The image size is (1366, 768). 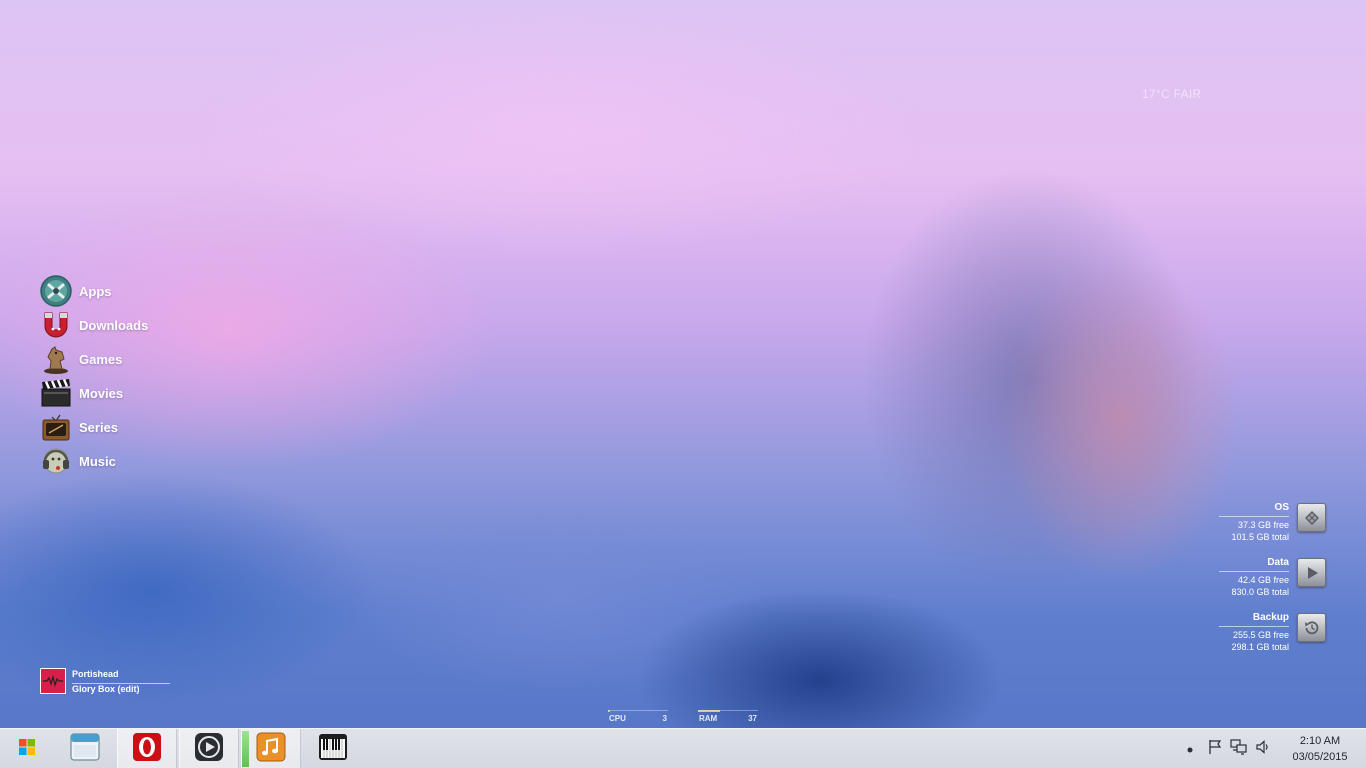 I want to click on shortcut-games: Games, so click(x=94, y=359).